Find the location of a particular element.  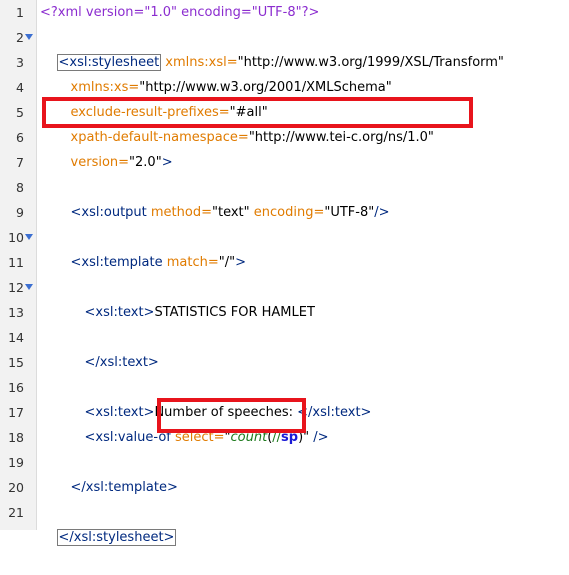

xml-declaration: <?xml version="1.0" encoding="UTF-8"?> is located at coordinates (179, 12).